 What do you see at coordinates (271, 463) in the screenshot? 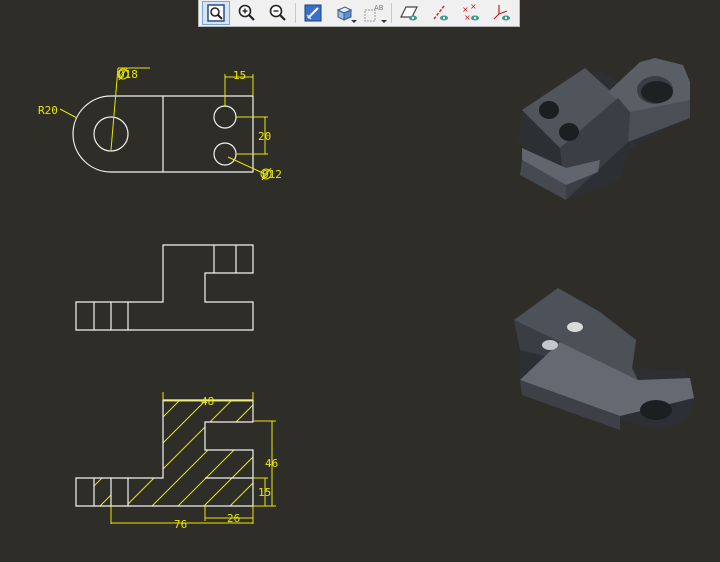
I see `dim-height: 46` at bounding box center [271, 463].